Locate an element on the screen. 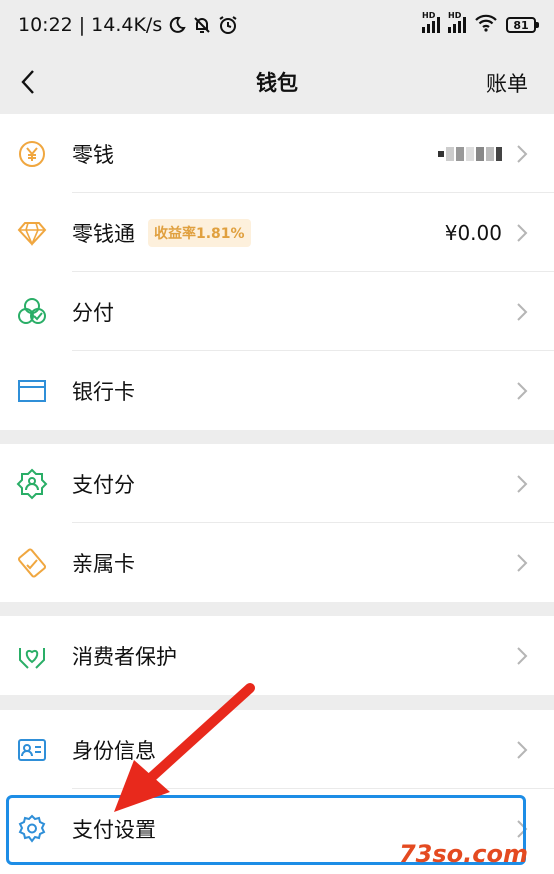  row-identity: 身份信息 is located at coordinates (277, 749).